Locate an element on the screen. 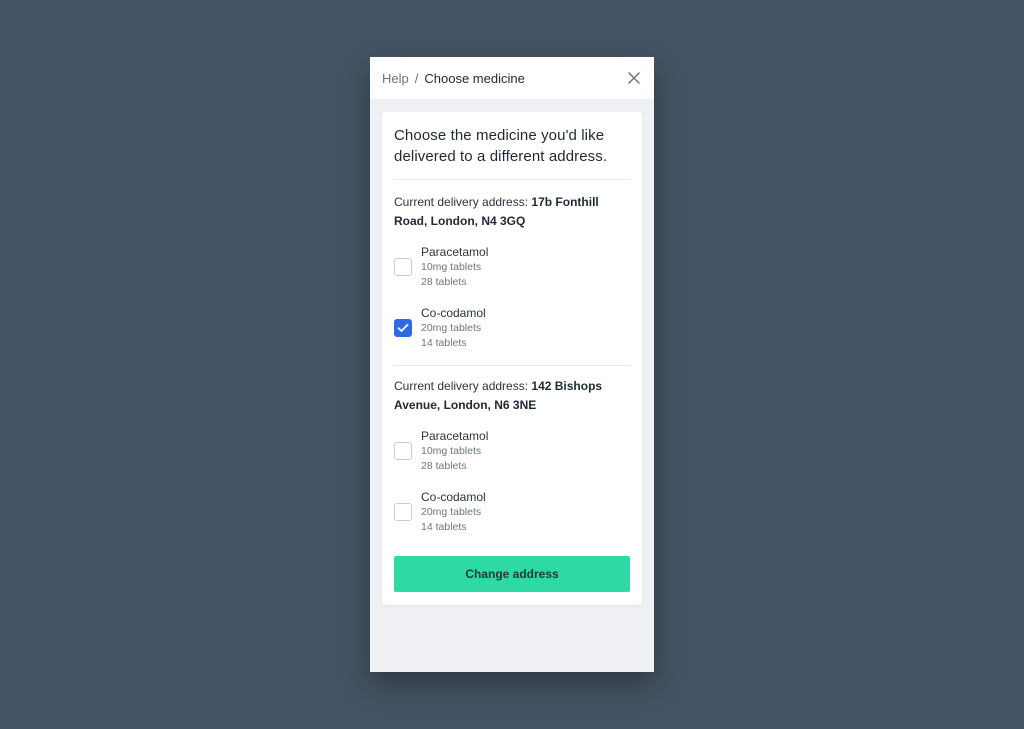 The width and height of the screenshot is (1024, 729). checkmark-icon is located at coordinates (403, 327).